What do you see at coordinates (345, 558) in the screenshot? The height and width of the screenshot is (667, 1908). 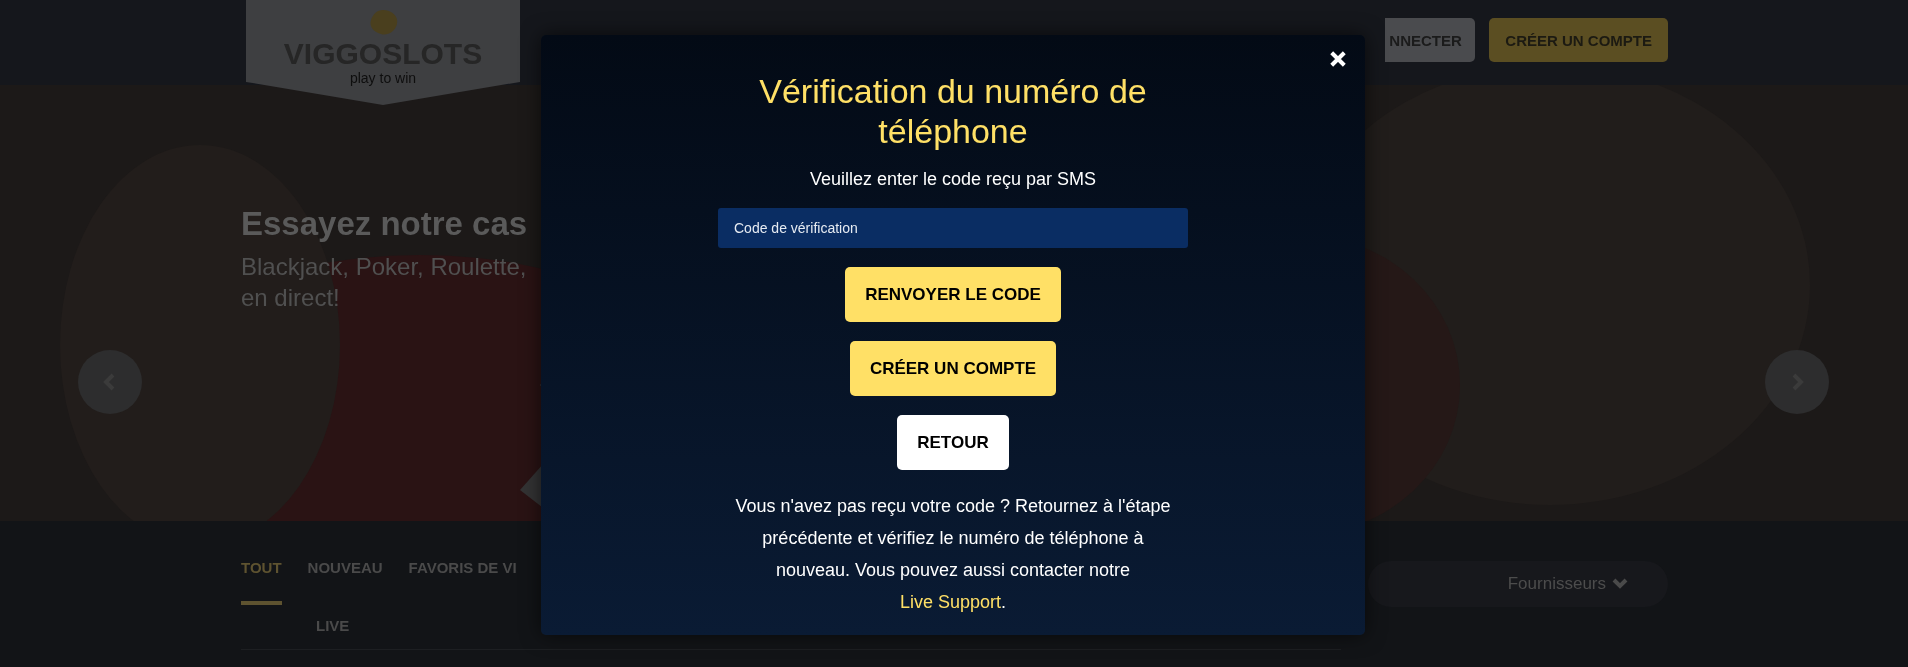 I see `category-tab: NOUVEAU` at bounding box center [345, 558].